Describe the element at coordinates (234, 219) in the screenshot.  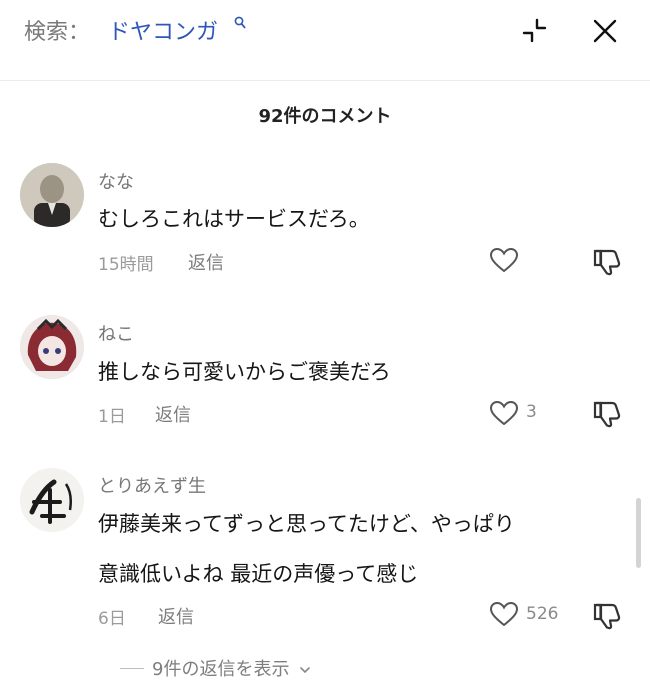
I see `comment-text: むしろこれはサービスだろ。` at that location.